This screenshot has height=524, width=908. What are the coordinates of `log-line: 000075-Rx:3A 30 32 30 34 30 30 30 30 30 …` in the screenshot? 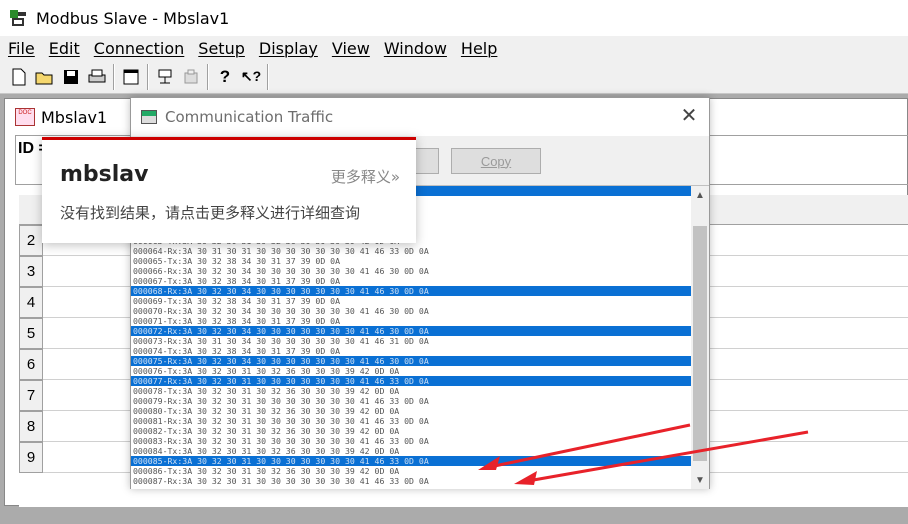 It's located at (411, 361).